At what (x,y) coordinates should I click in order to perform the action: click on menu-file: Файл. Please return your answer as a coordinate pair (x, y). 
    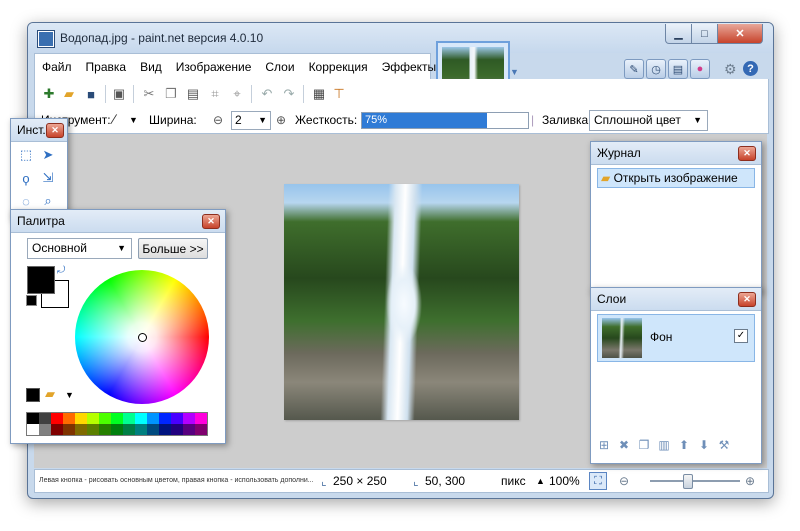
    Looking at the image, I should click on (57, 67).